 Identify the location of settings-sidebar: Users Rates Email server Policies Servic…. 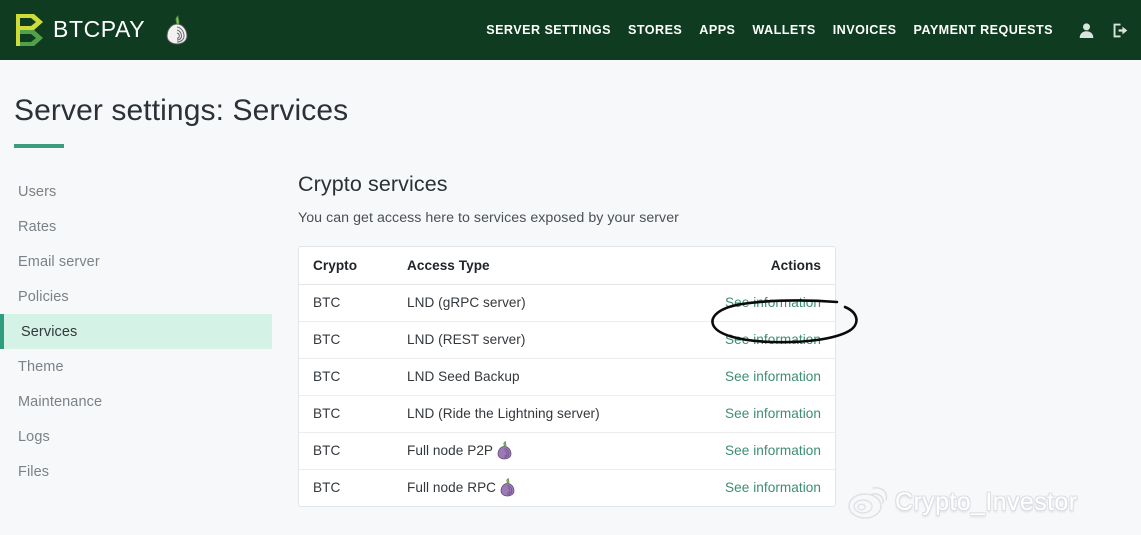
(136, 330).